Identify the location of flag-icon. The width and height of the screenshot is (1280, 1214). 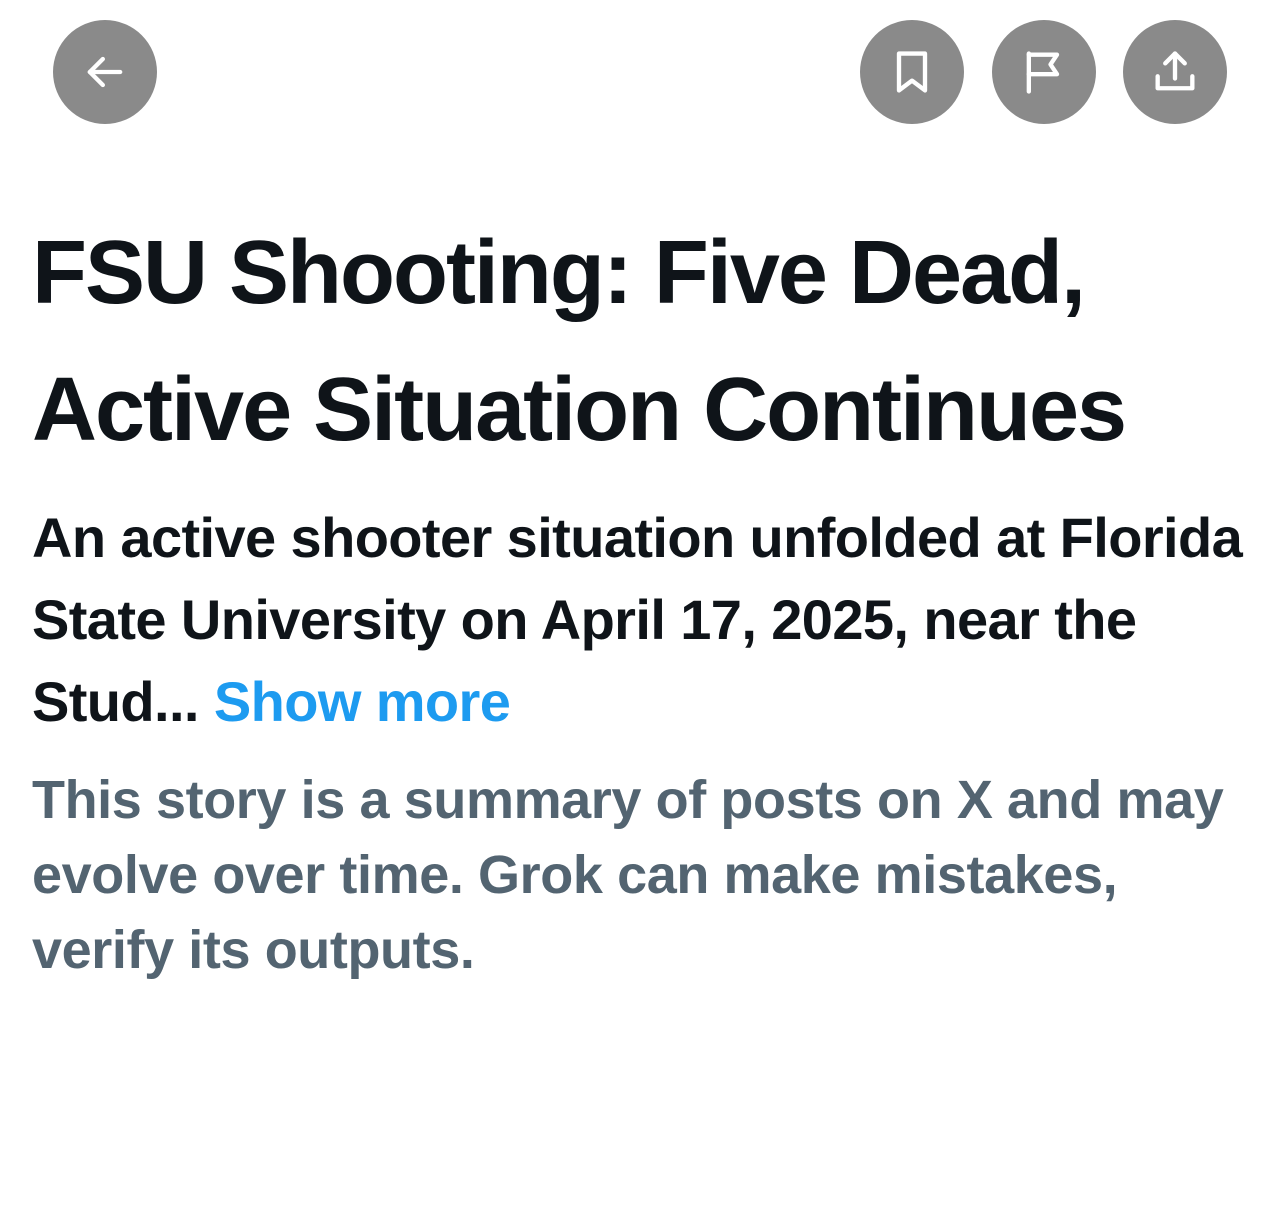
(1044, 72).